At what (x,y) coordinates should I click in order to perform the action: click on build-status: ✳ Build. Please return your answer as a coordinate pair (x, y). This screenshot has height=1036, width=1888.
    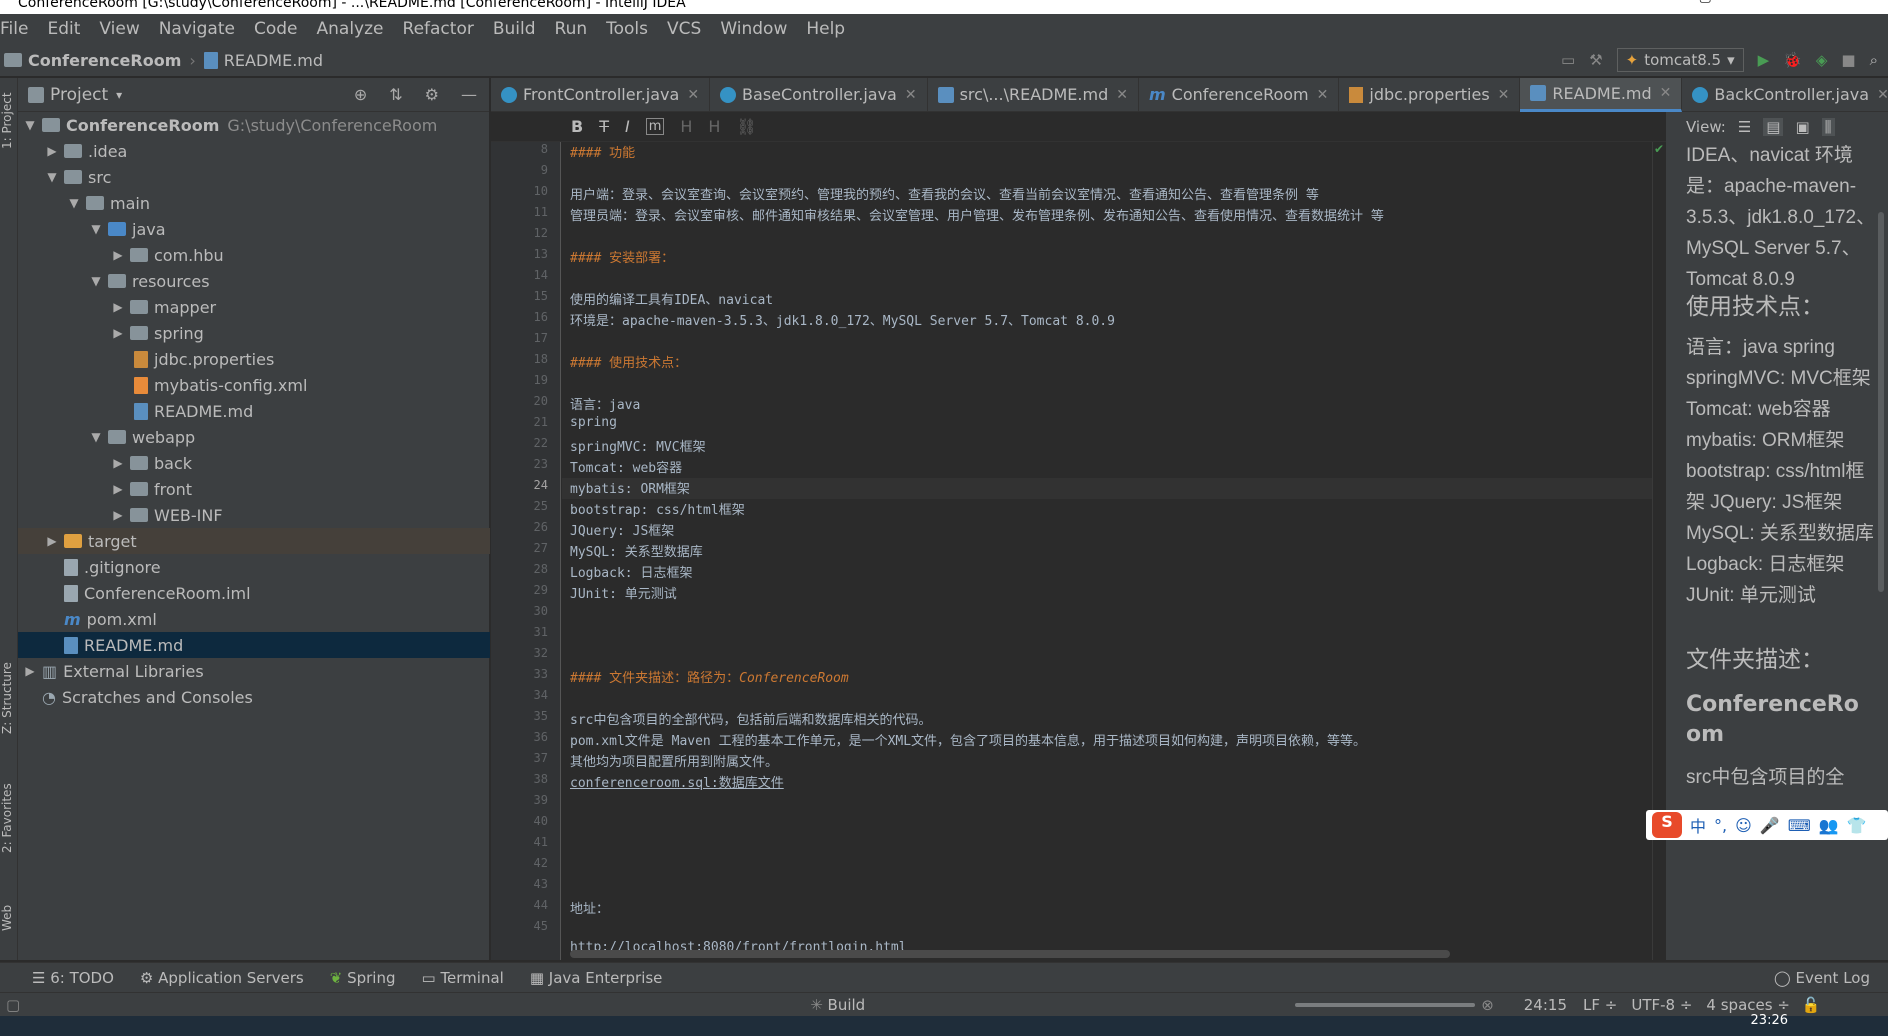
    Looking at the image, I should click on (837, 1005).